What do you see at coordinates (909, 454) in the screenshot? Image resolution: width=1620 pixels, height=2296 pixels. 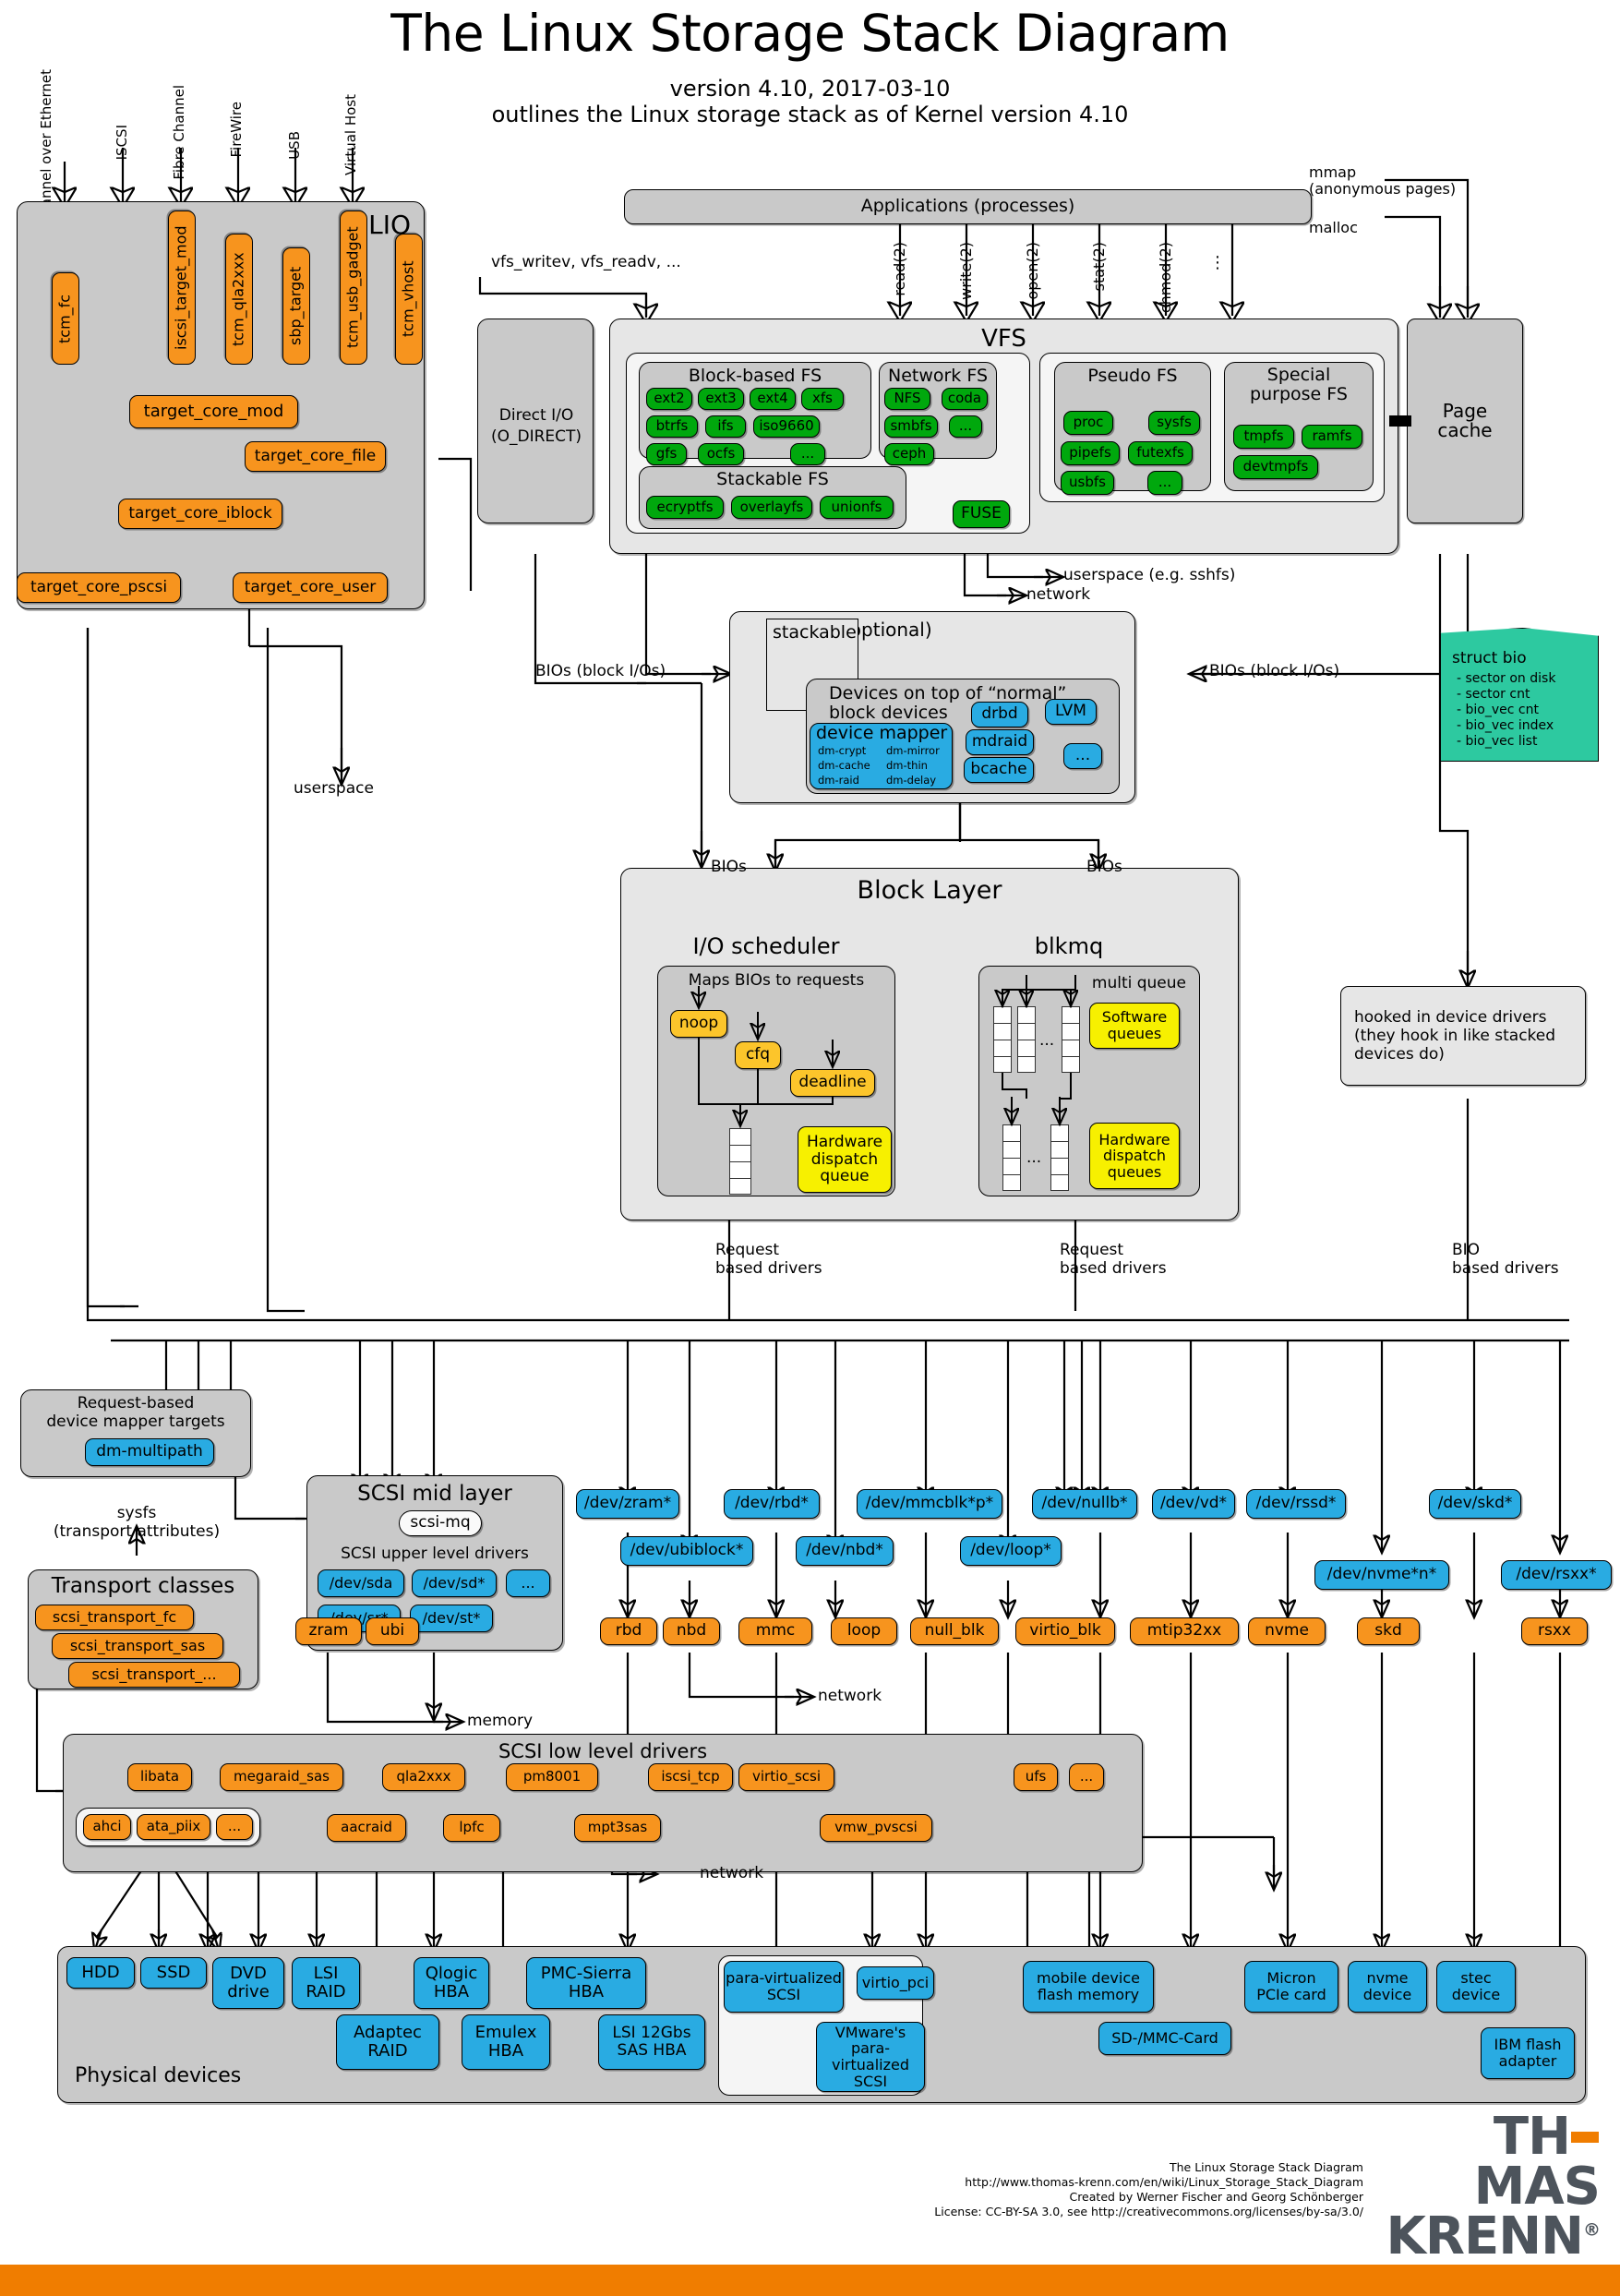 I see `fs-ceph: ceph` at bounding box center [909, 454].